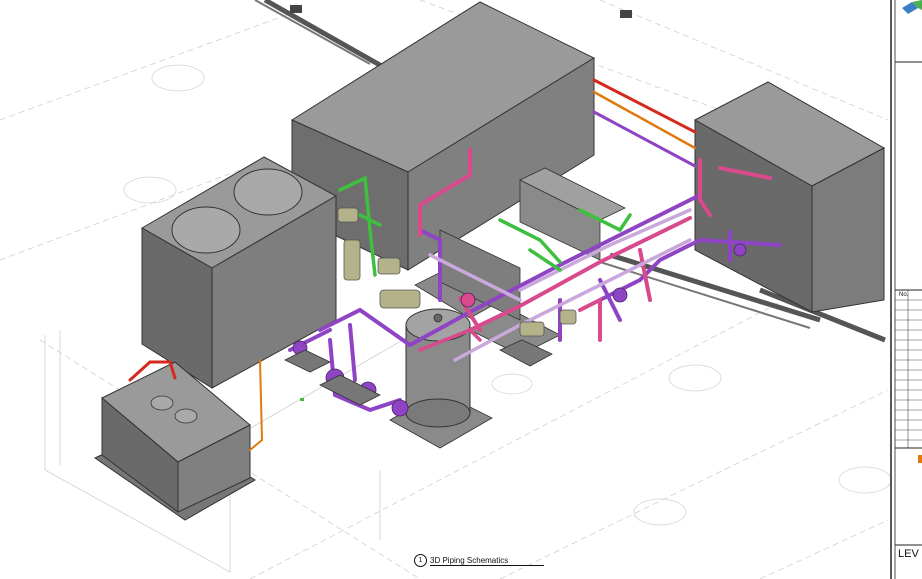 This screenshot has height=579, width=922. What do you see at coordinates (175, 441) in the screenshot?
I see `tank-unit` at bounding box center [175, 441].